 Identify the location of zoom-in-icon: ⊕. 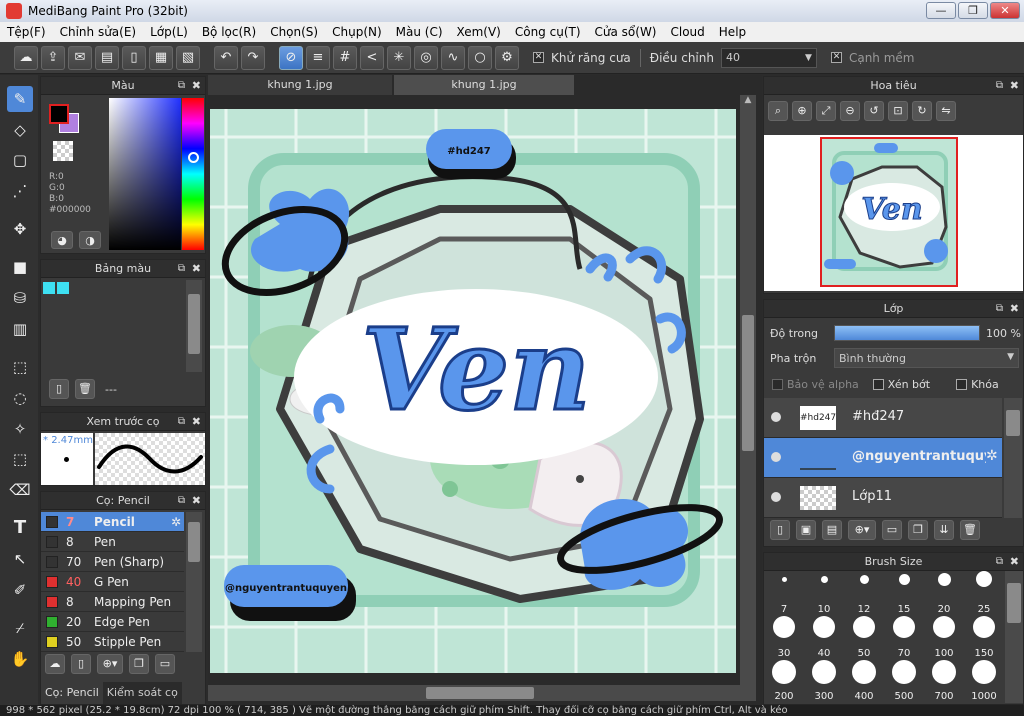
(802, 111).